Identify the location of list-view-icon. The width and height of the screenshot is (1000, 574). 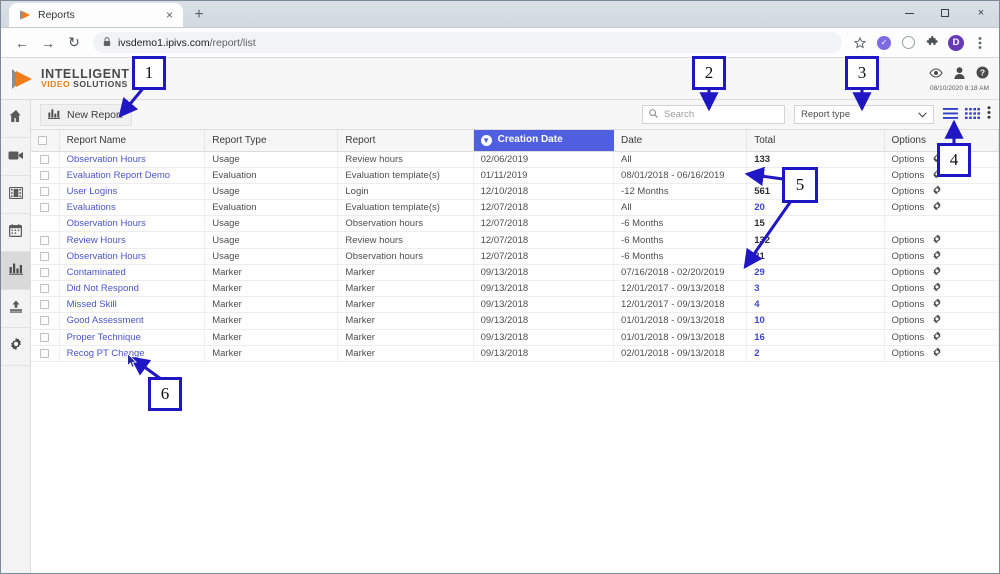
(950, 115).